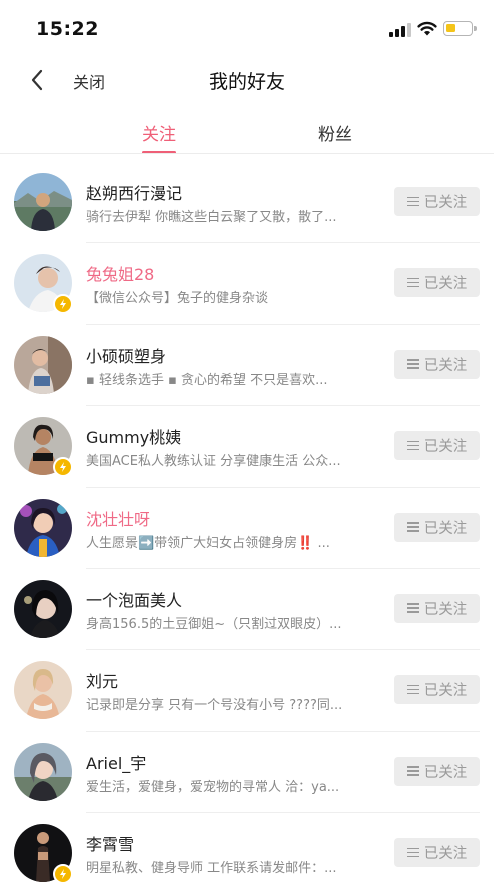 The height and width of the screenshot is (896, 494). I want to click on tab-fans: 粉丝, so click(335, 132).